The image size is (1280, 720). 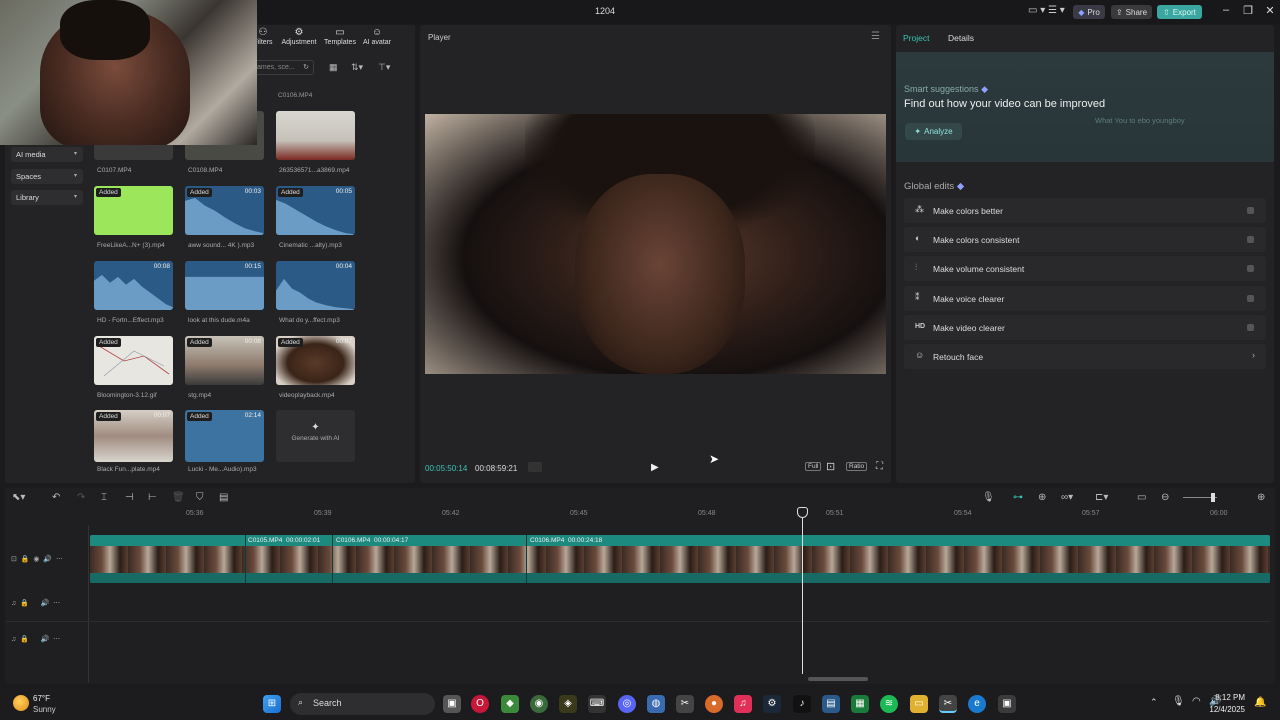 What do you see at coordinates (200, 497) in the screenshot?
I see `marker-icon: ⛉` at bounding box center [200, 497].